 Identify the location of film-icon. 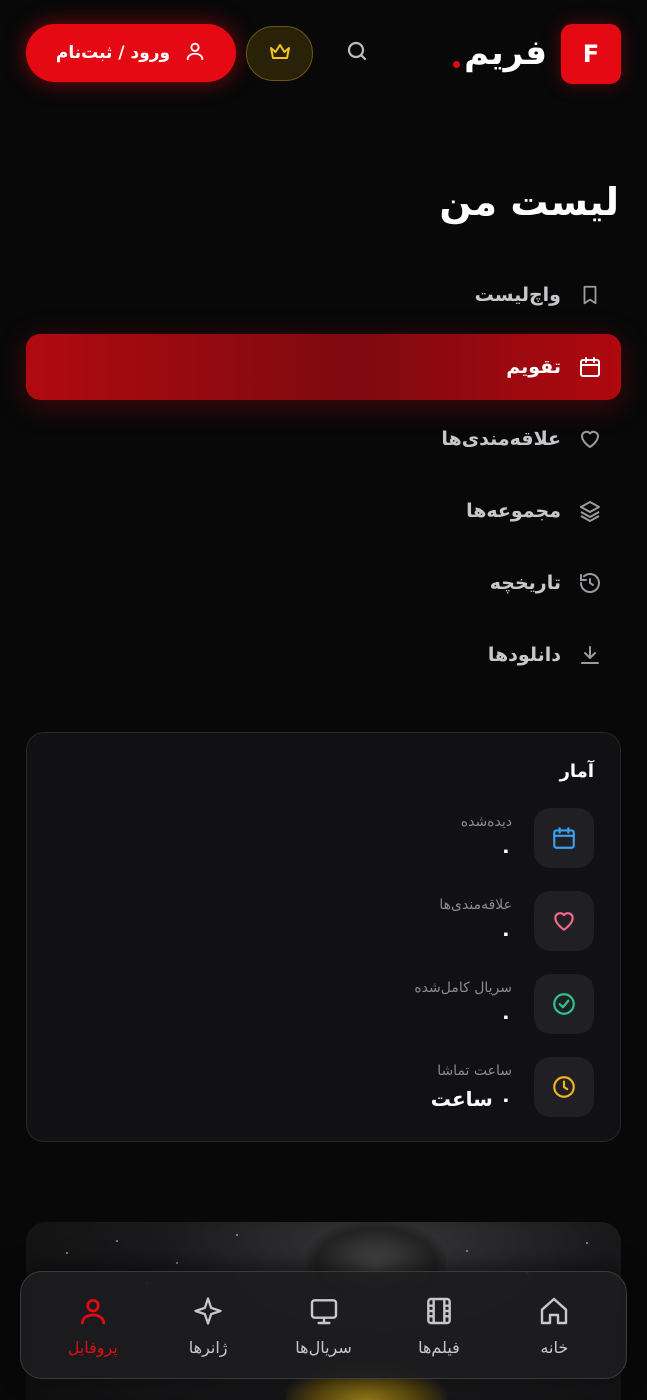
(439, 1311).